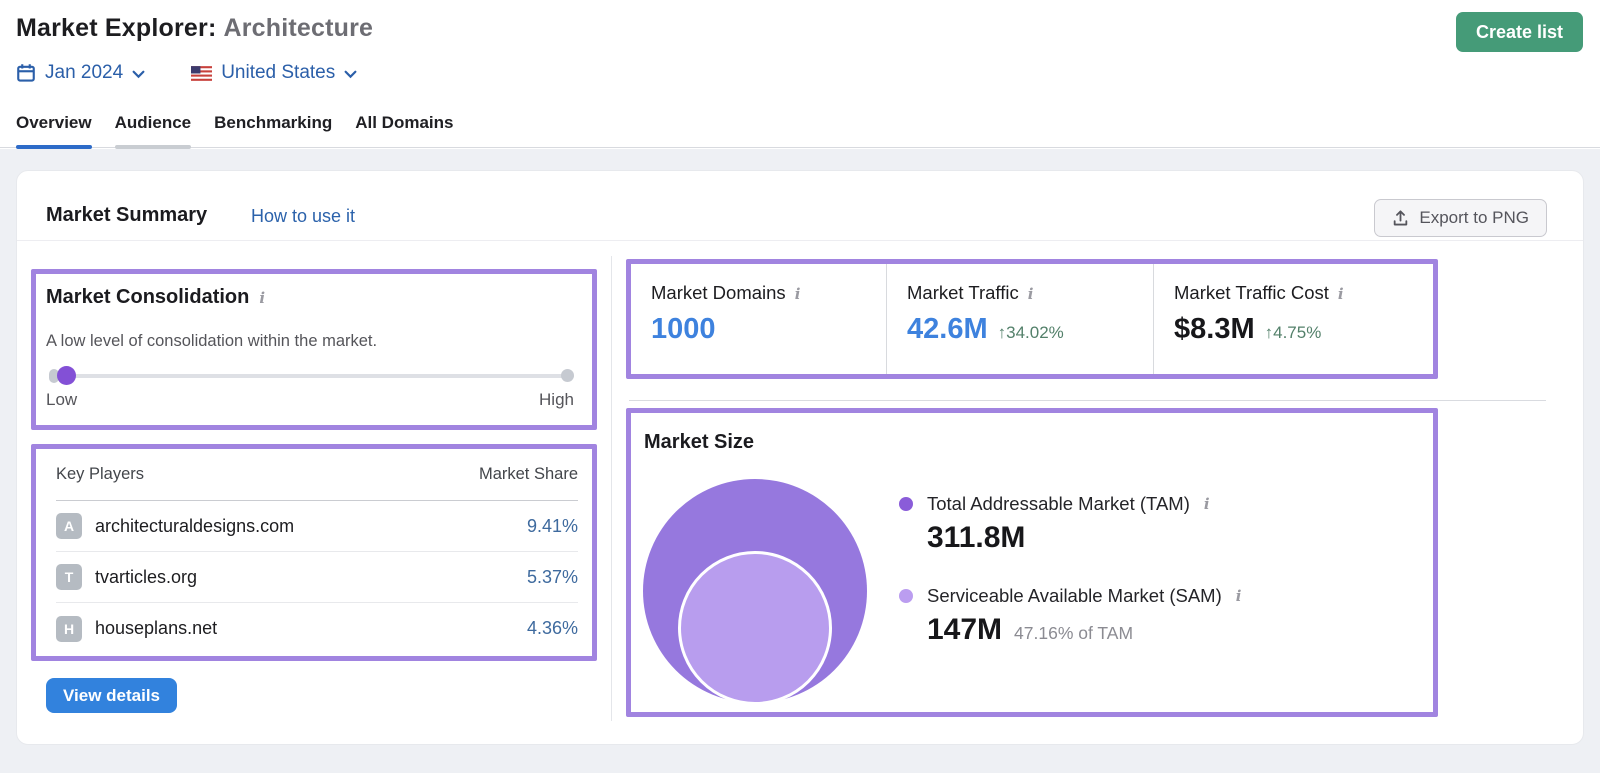 Image resolution: width=1600 pixels, height=773 pixels. I want to click on filter-bar: Jan 2024 United States, so click(186, 73).